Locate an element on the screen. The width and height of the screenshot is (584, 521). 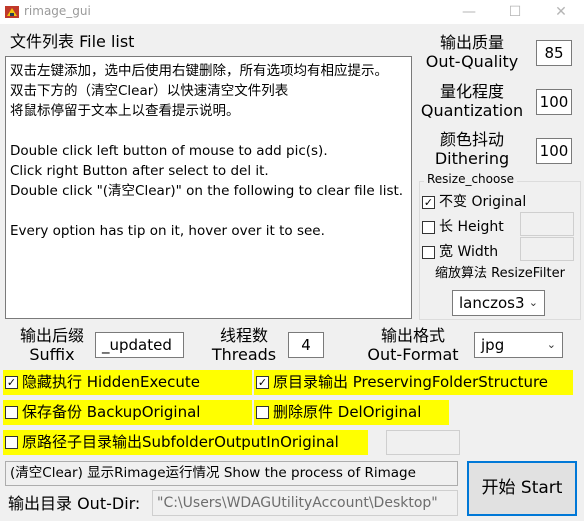
backup-original-checkbox: 保存备份 BackupOriginal is located at coordinates (127, 412).